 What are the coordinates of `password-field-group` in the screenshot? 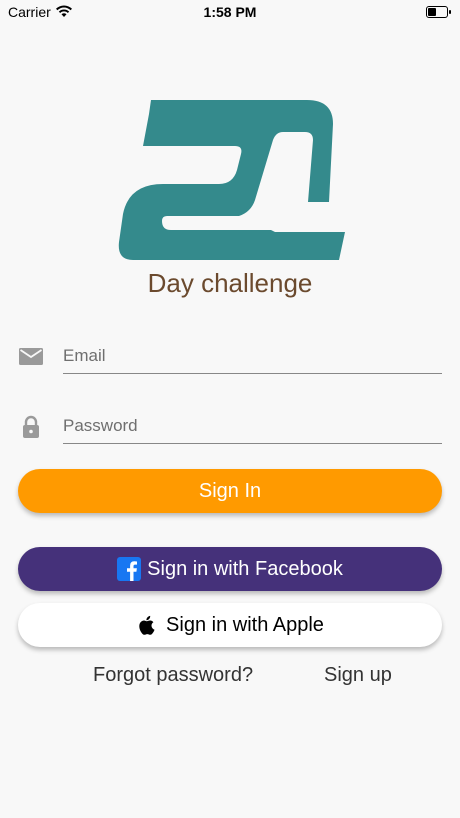 It's located at (230, 427).